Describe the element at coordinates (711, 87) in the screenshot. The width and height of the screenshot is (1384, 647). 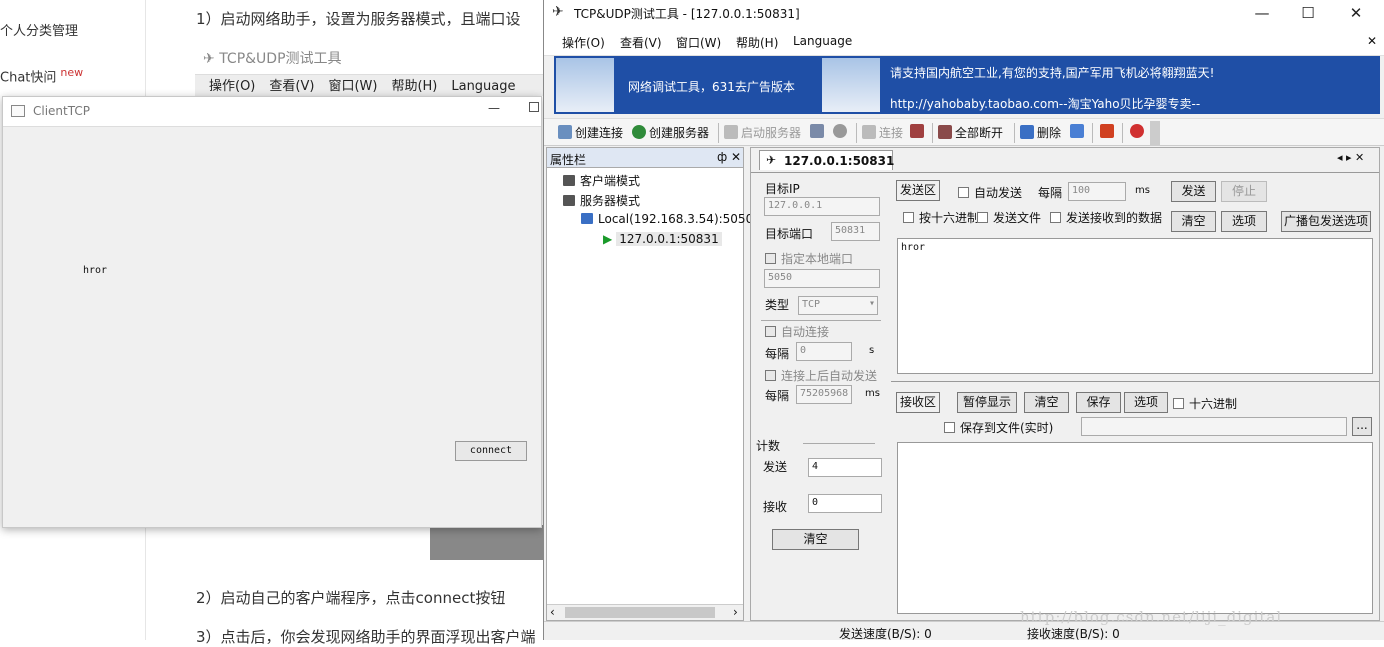
I see `banner-left-text: 网络调试工具，631去广告版本` at that location.